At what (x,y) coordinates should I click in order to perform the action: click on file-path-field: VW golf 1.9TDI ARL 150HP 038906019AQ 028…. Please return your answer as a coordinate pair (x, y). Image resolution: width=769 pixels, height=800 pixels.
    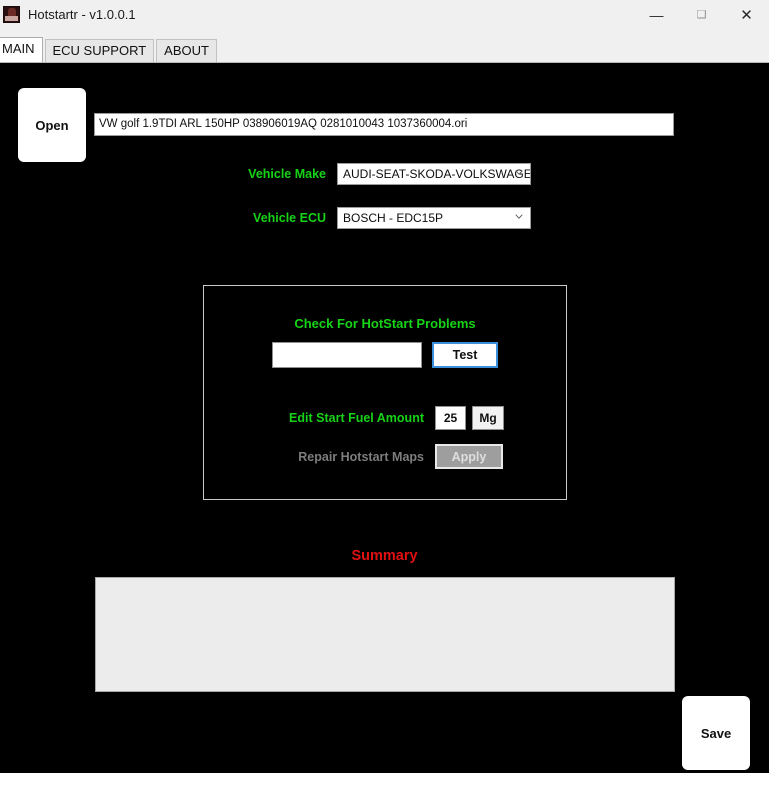
    Looking at the image, I should click on (384, 124).